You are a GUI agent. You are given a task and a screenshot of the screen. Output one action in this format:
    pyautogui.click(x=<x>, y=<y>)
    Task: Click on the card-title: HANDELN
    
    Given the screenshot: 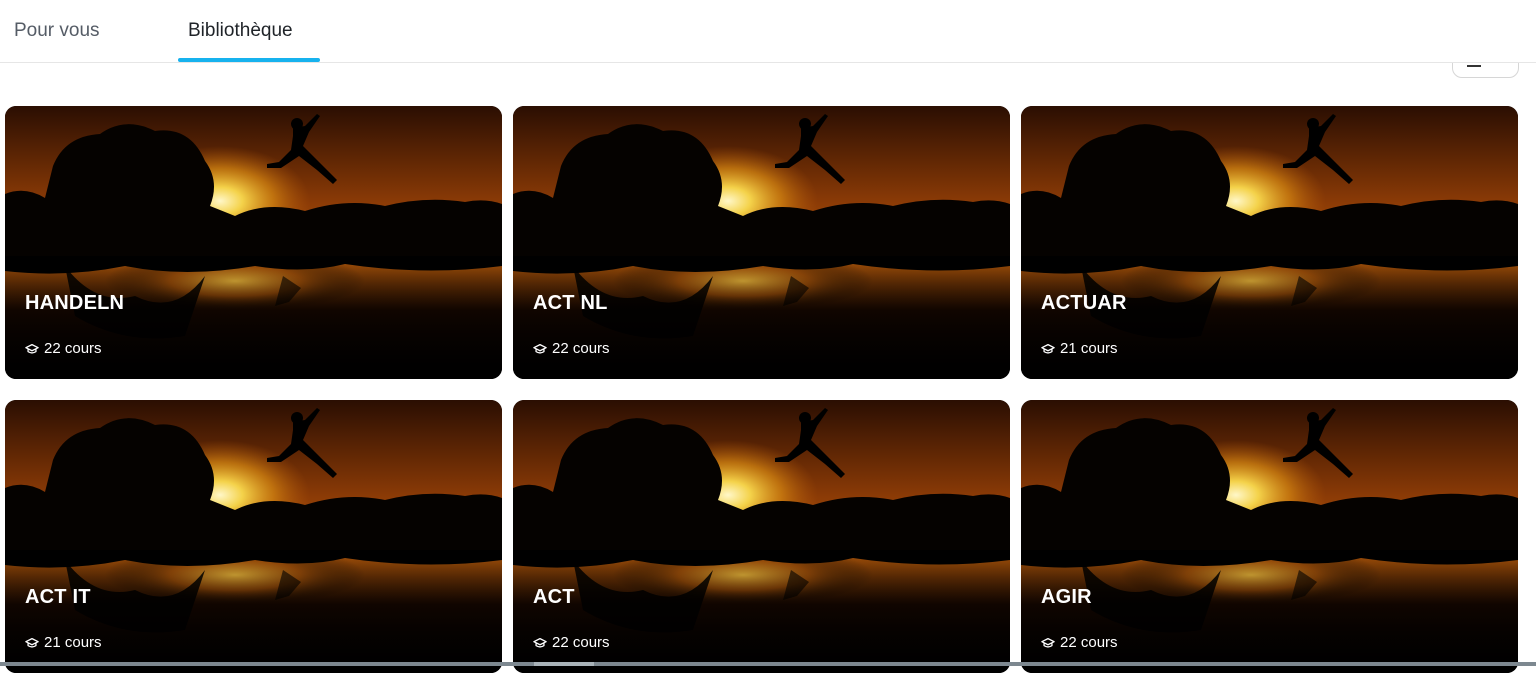 What is the action you would take?
    pyautogui.click(x=75, y=303)
    